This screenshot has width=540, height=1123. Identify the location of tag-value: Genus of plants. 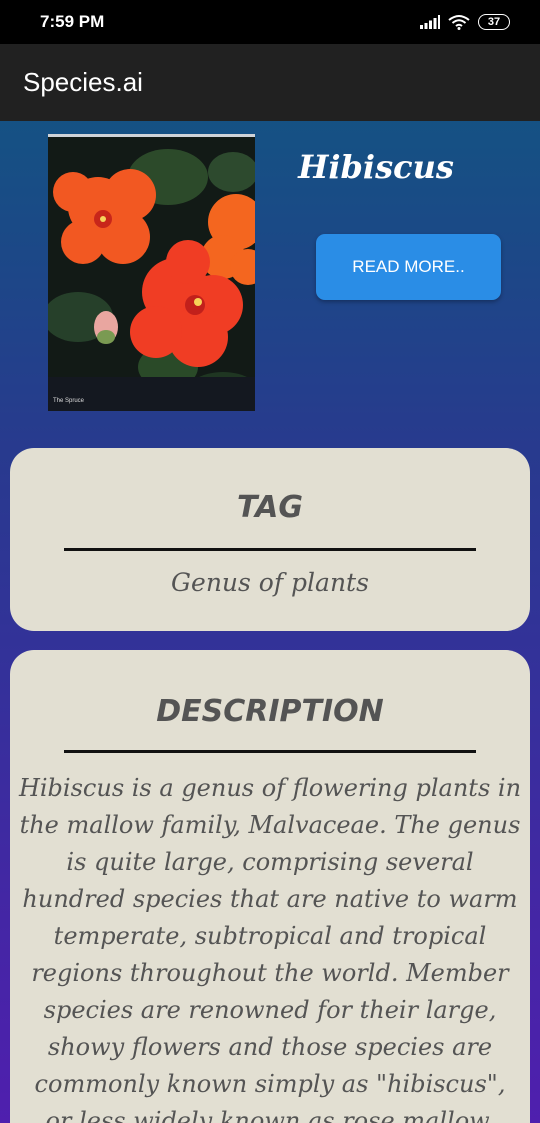
(270, 582).